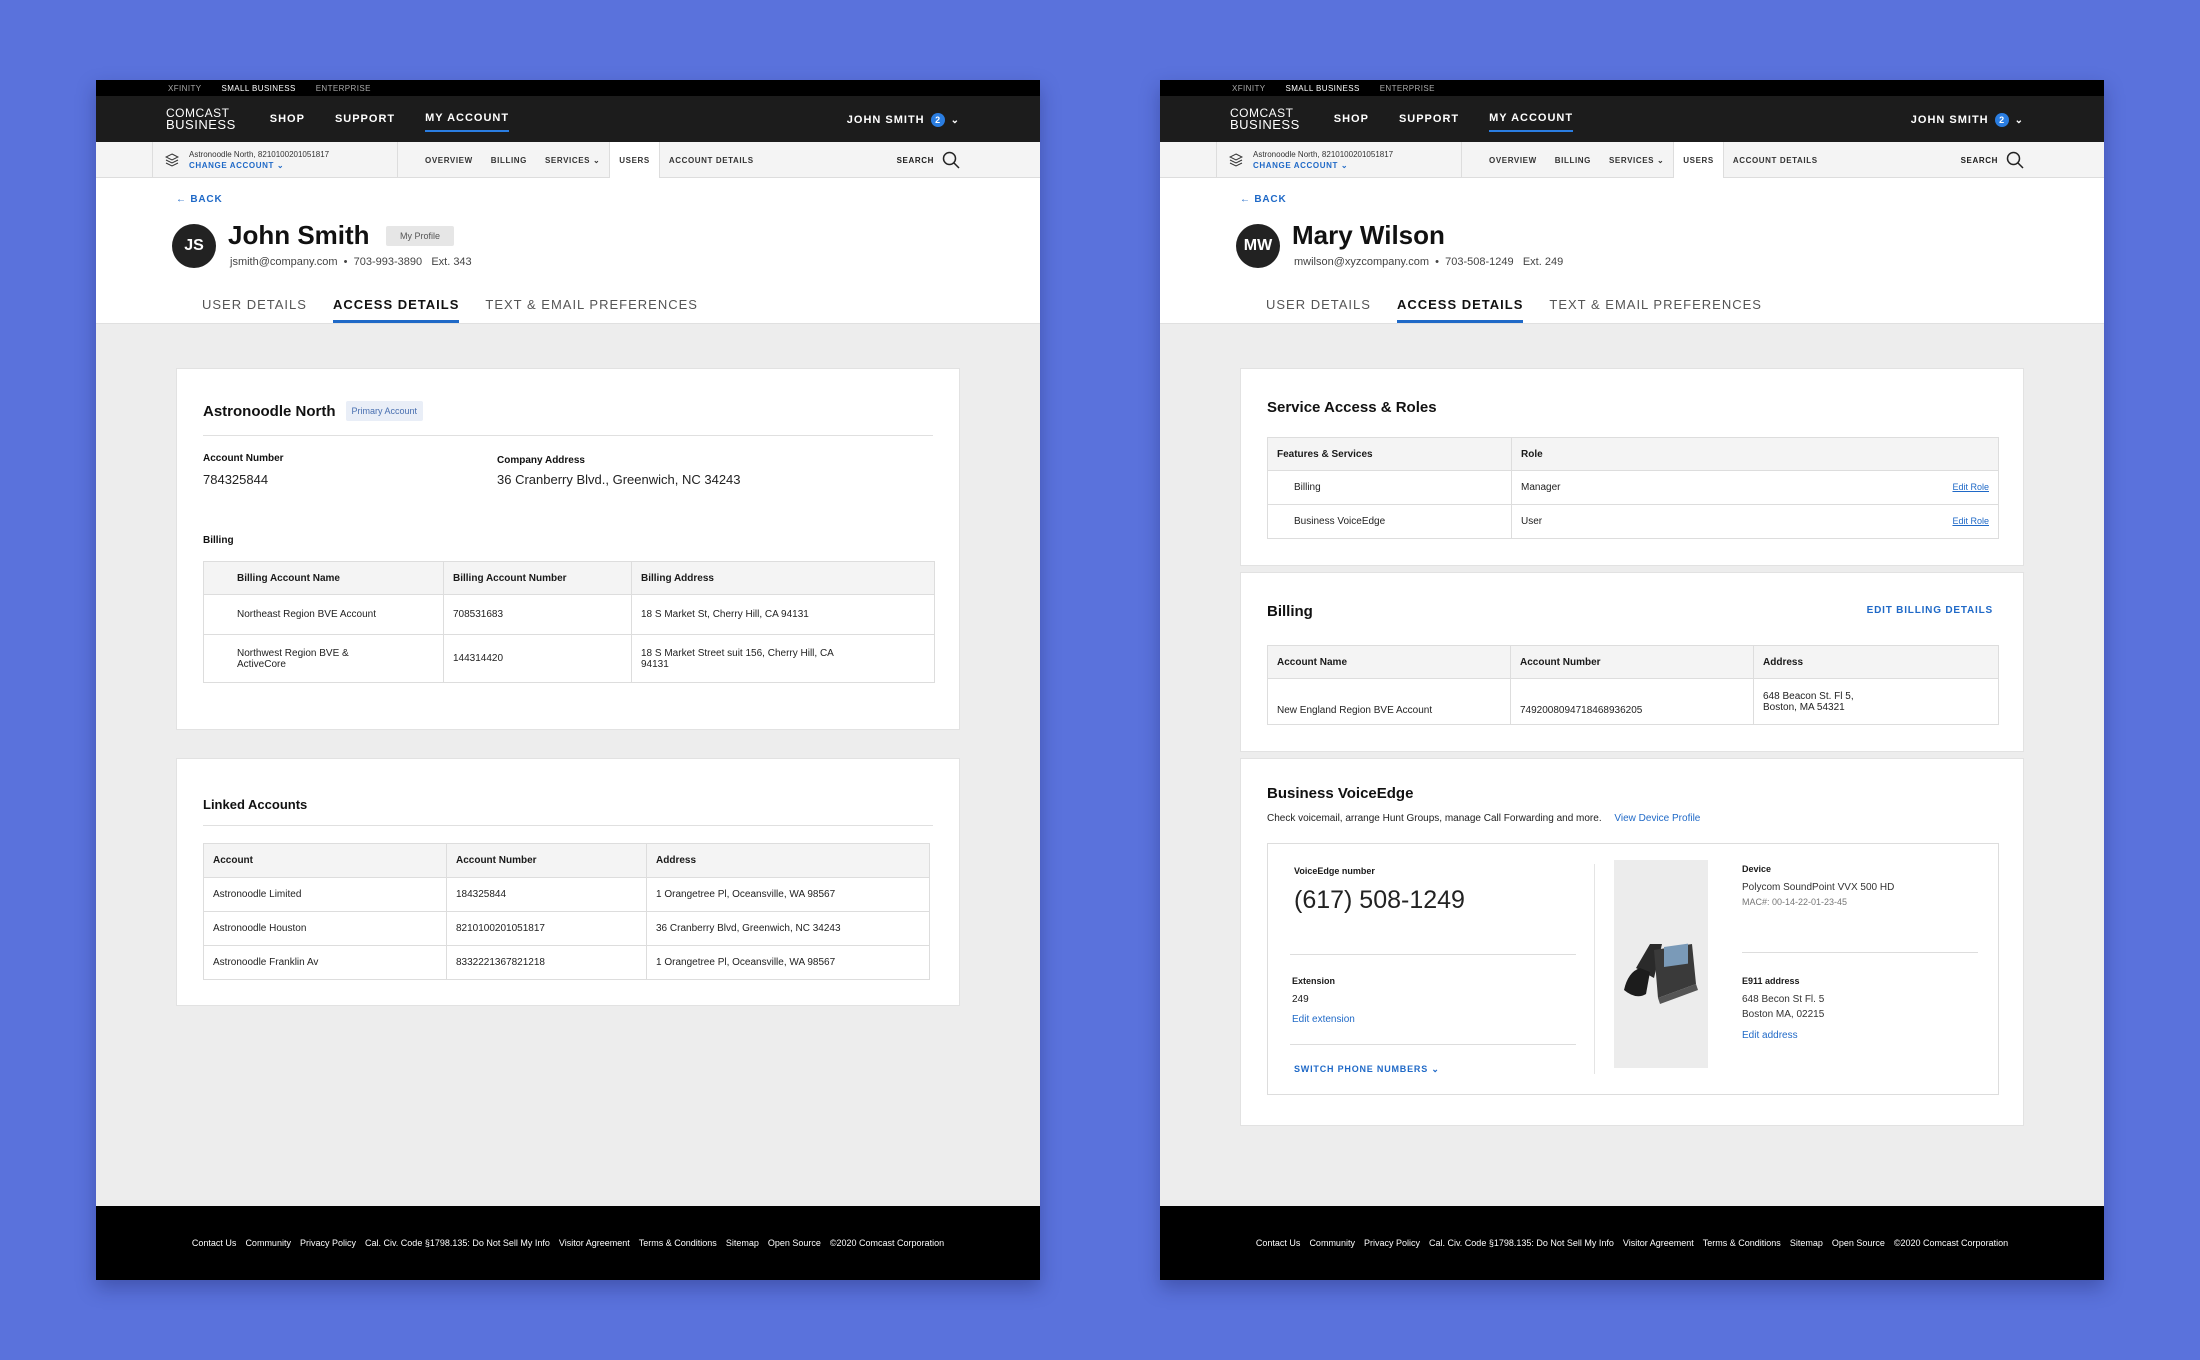  Describe the element at coordinates (284, 262) in the screenshot. I see `email: jsmith@company.com` at that location.